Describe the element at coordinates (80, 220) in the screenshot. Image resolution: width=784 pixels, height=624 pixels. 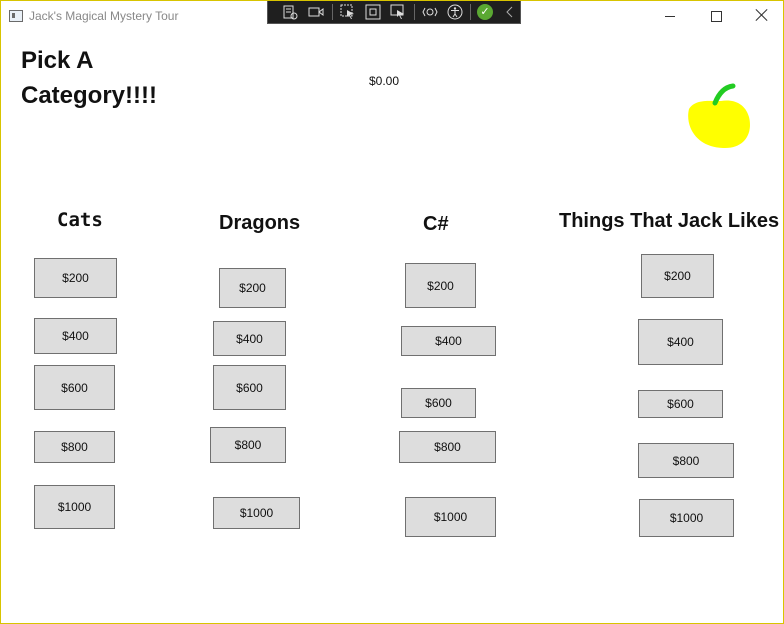
I see `category-heading-cats: Cats` at that location.